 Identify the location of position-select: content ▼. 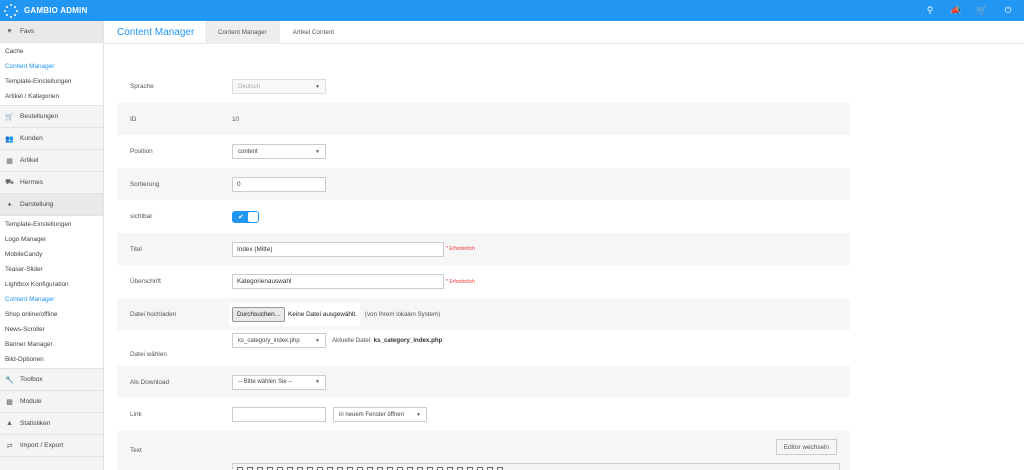
(279, 151).